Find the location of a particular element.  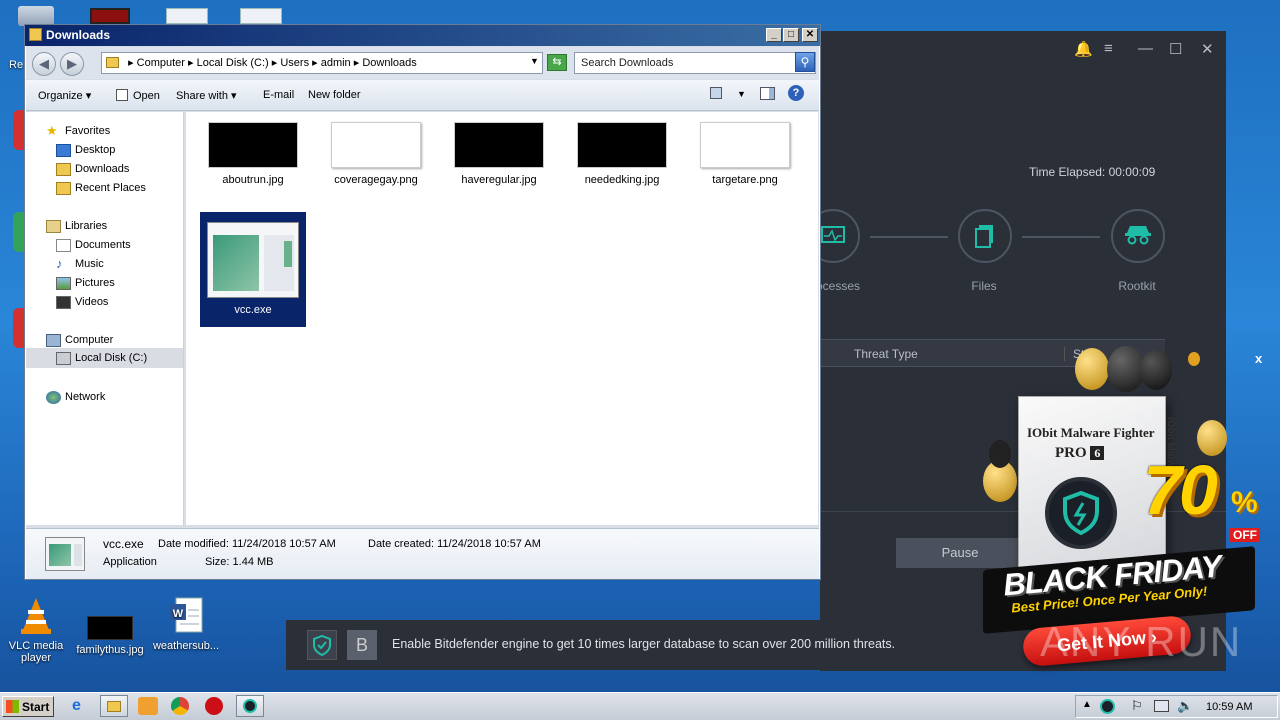

opera-icon is located at coordinates (214, 706).